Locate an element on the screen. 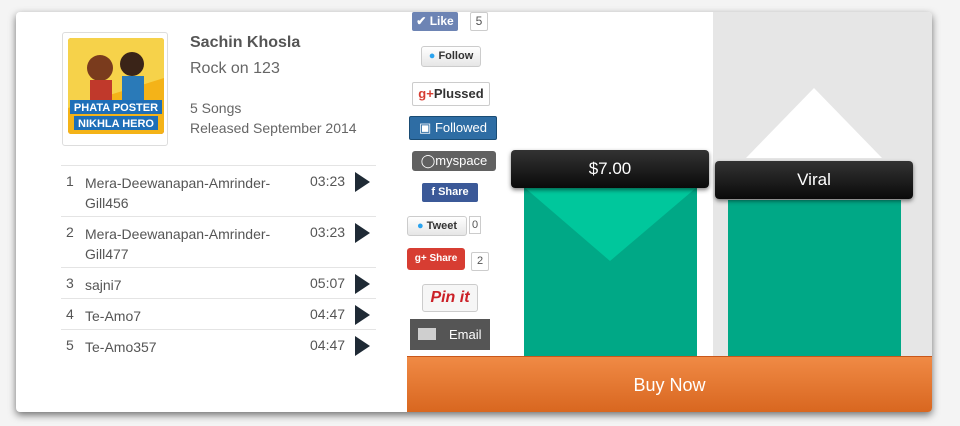 The image size is (960, 426). gplus-share-label: Share is located at coordinates (443, 258).